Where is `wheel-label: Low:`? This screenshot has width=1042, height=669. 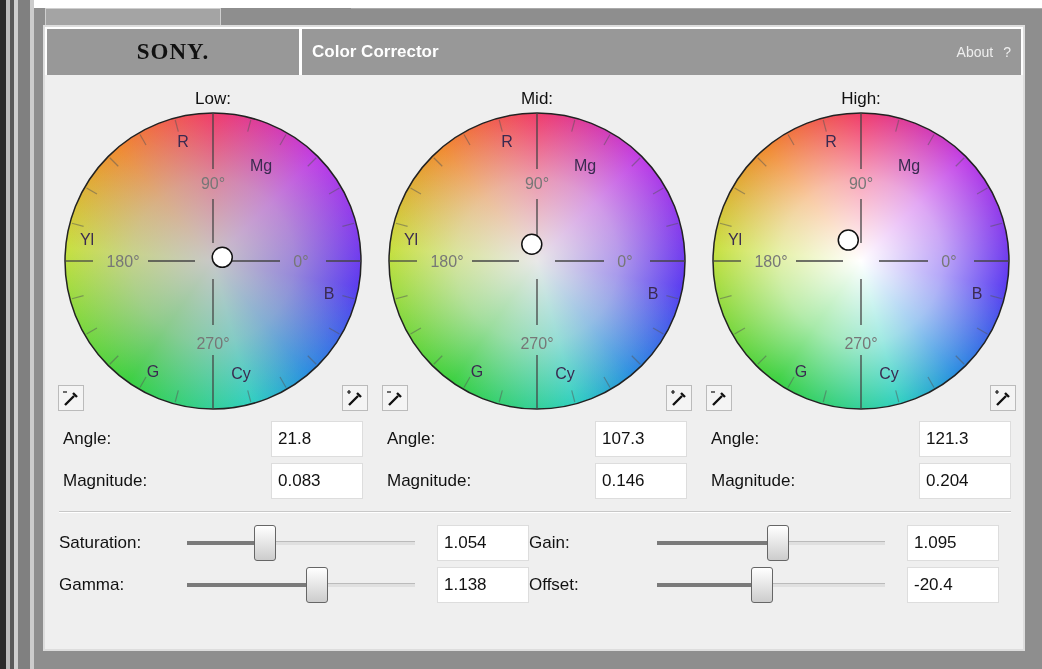 wheel-label: Low: is located at coordinates (213, 99).